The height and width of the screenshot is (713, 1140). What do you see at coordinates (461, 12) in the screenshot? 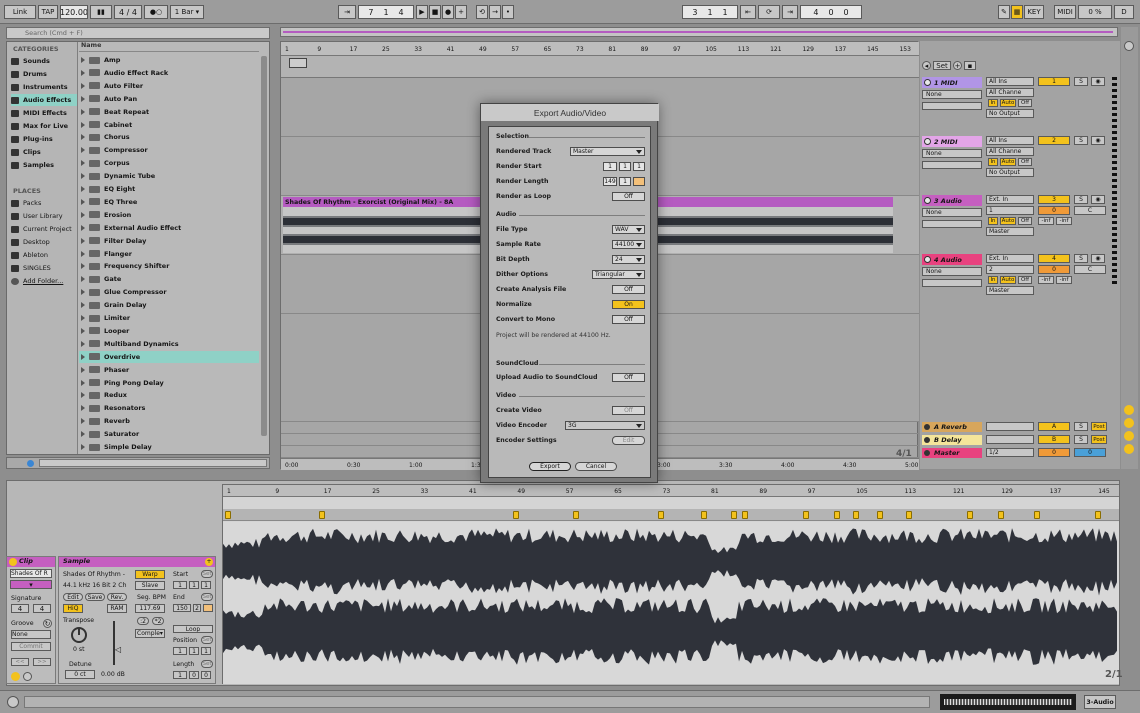
I see `overdub-icon: +` at bounding box center [461, 12].